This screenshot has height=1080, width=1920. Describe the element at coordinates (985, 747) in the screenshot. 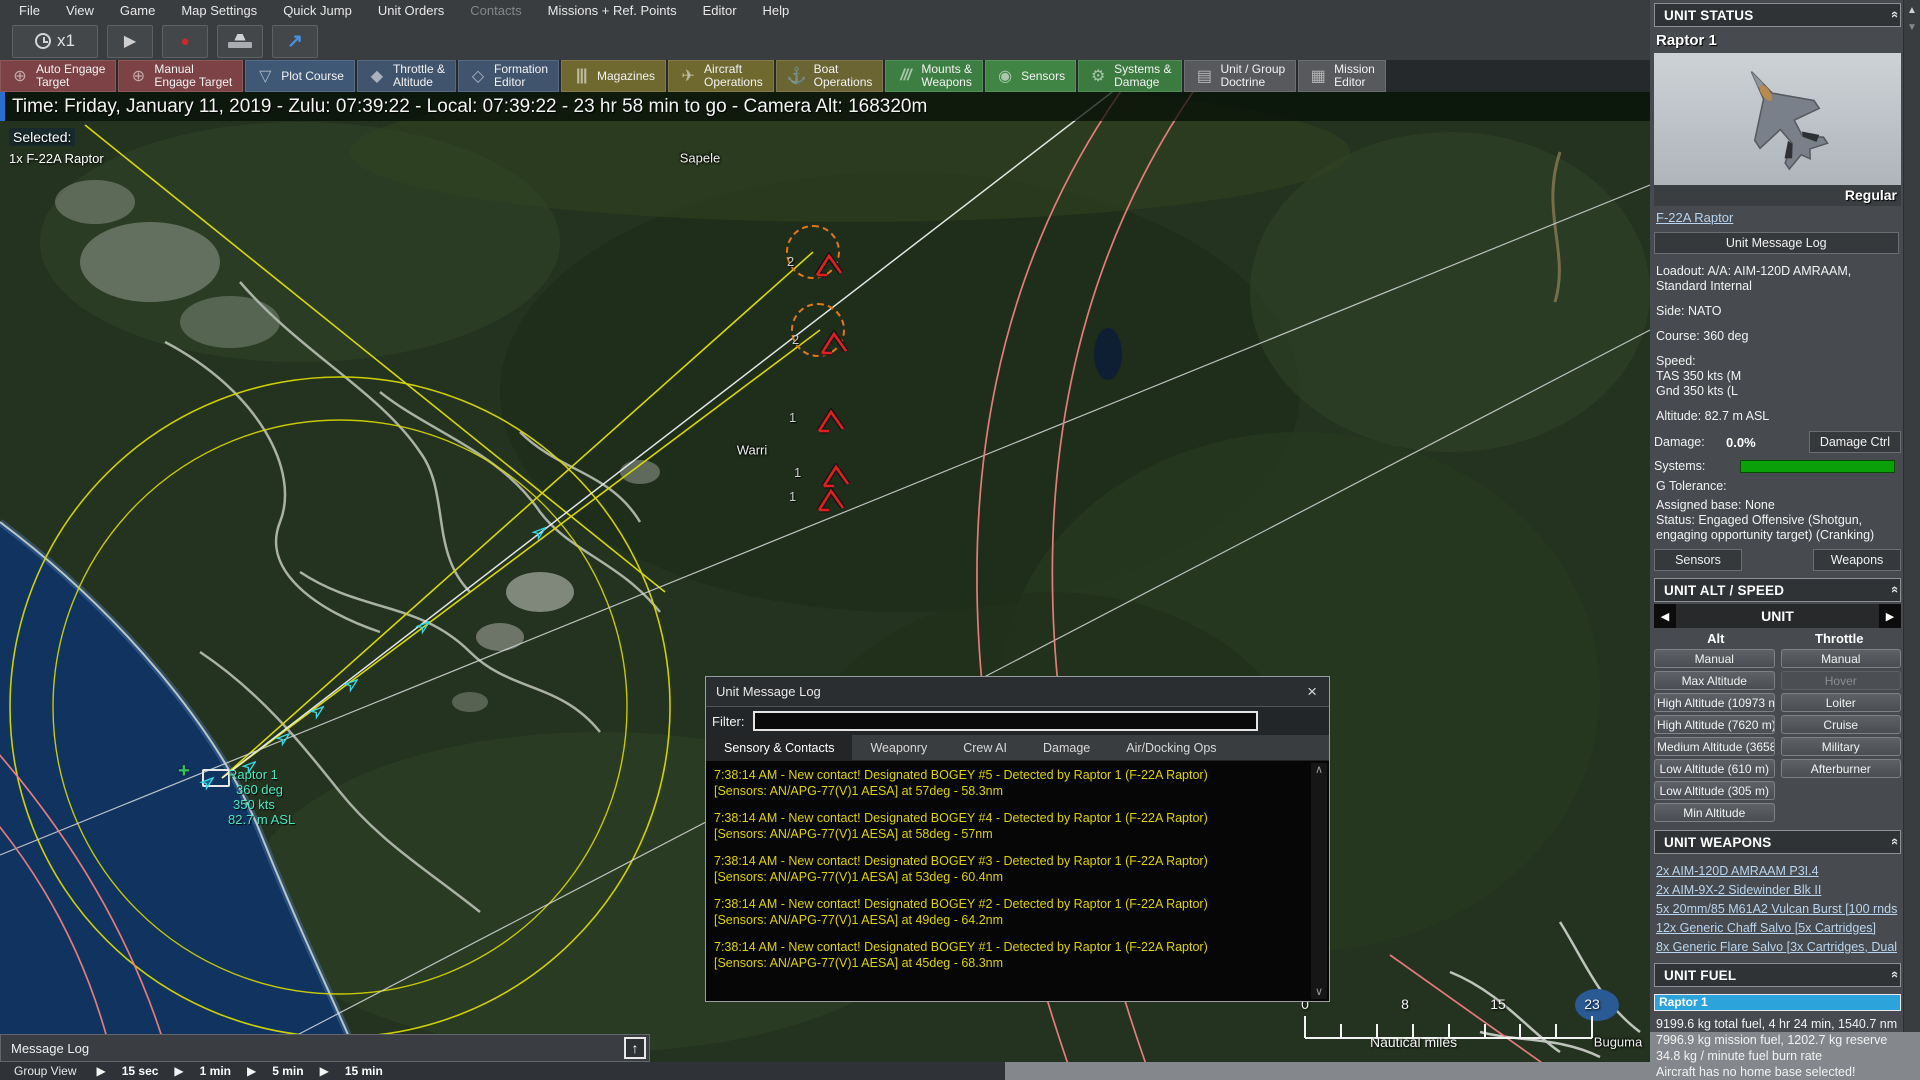

I see `tab-crew-ai: Crew AI` at that location.